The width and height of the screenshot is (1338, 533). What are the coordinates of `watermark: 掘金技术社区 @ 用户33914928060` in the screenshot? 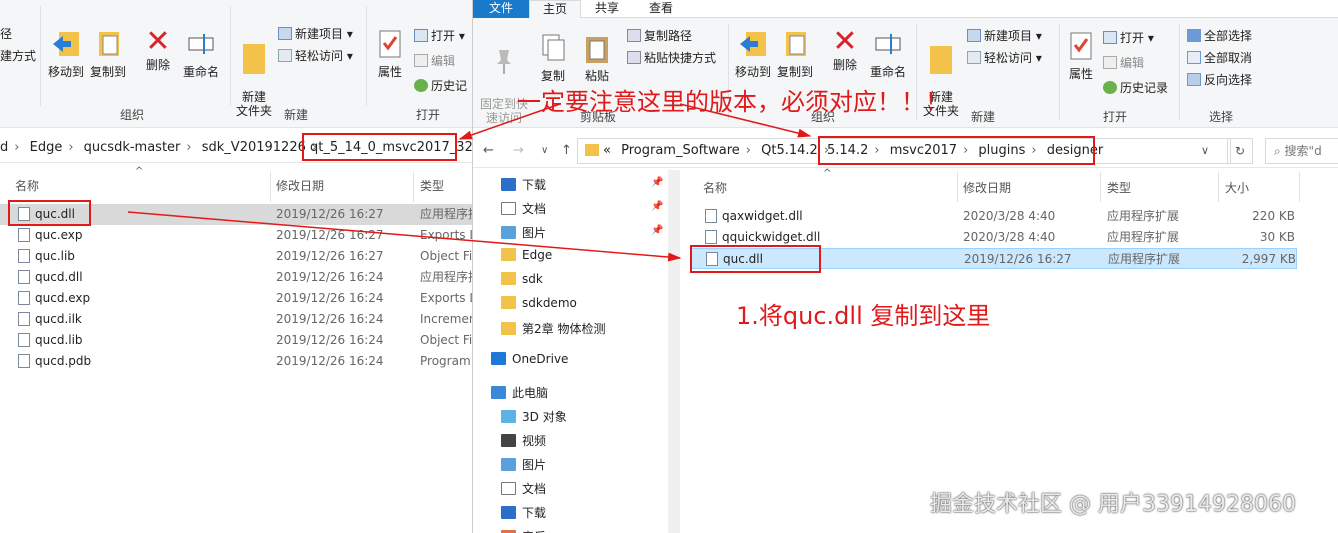 It's located at (1113, 504).